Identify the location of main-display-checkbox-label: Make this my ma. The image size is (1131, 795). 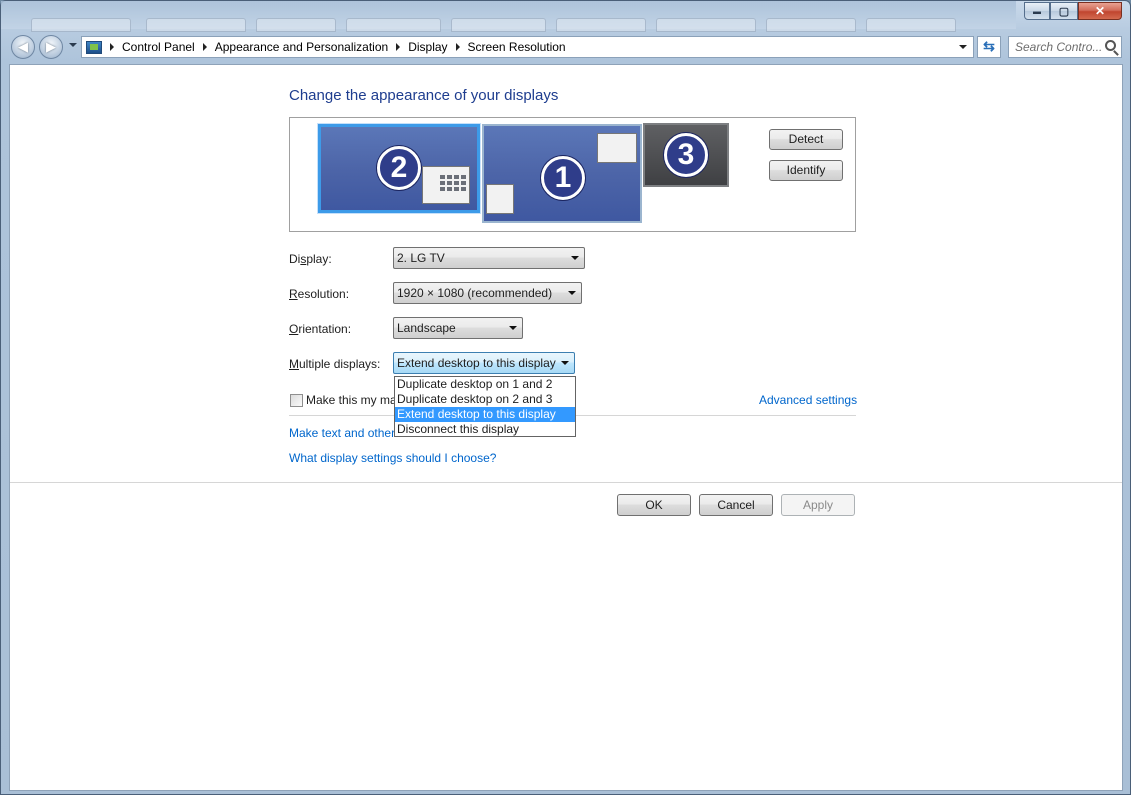
(351, 400).